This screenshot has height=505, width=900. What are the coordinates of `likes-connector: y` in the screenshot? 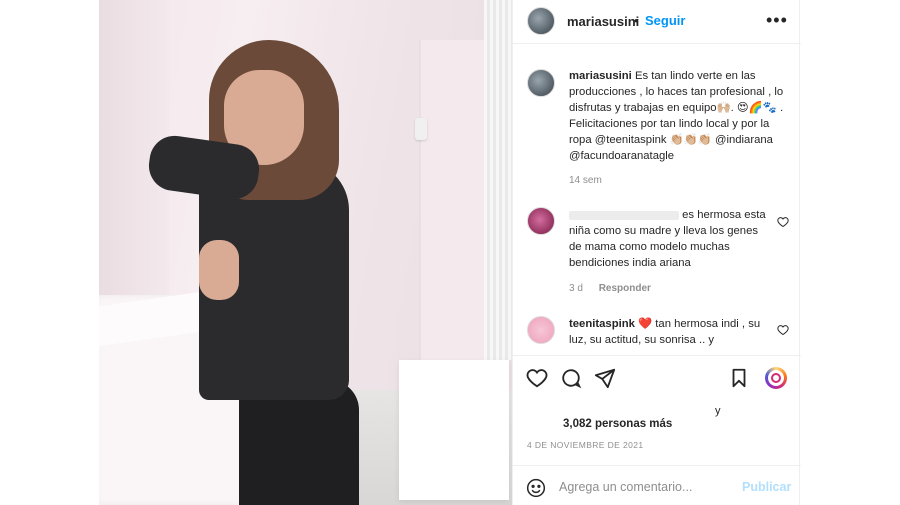 It's located at (718, 411).